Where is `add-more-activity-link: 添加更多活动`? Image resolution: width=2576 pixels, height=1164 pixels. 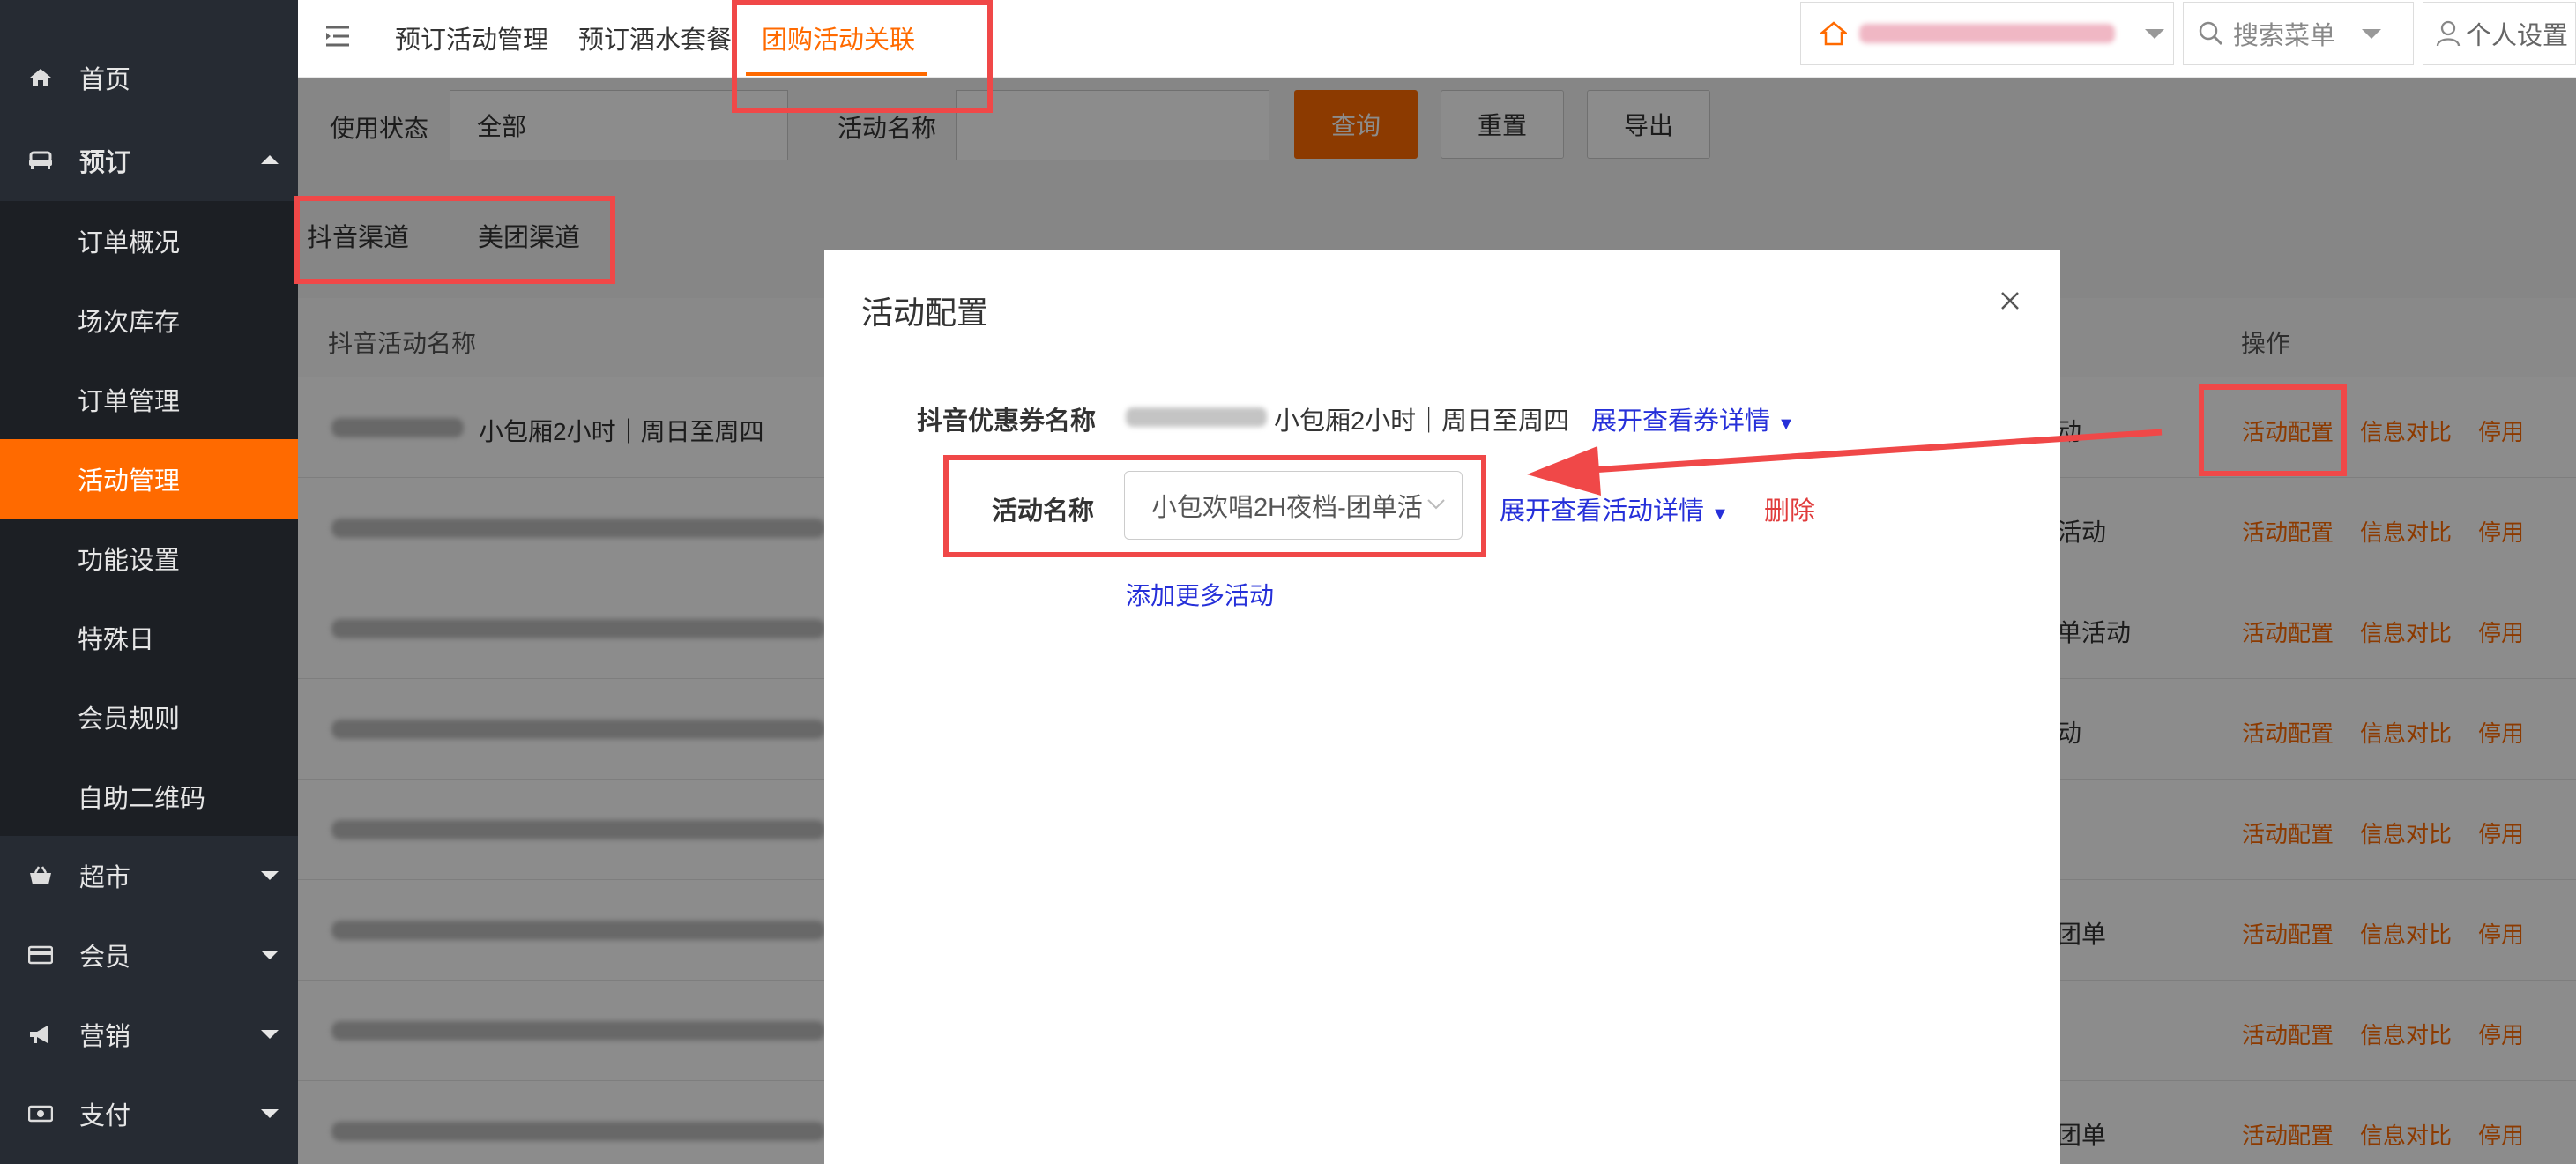
add-more-activity-link: 添加更多活动 is located at coordinates (1200, 594).